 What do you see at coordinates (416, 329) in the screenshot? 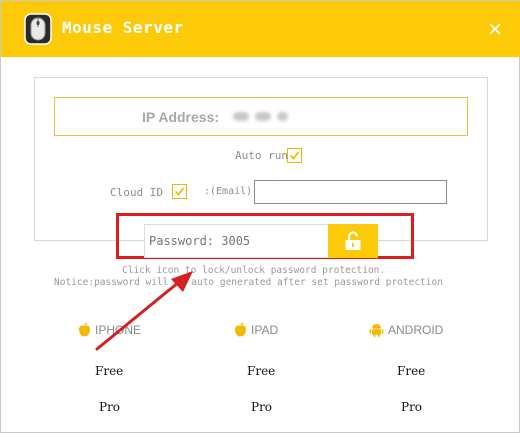
I see `platform-label: ANDROID` at bounding box center [416, 329].